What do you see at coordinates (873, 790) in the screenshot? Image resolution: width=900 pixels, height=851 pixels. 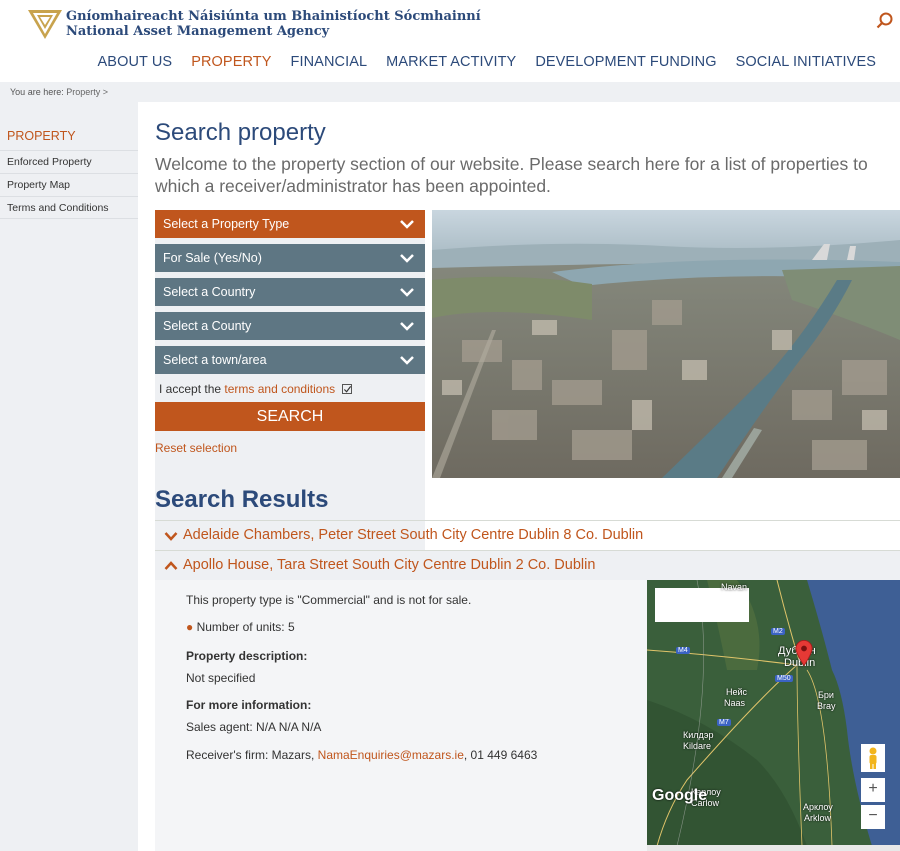 I see `map-zoom-in-button: +` at bounding box center [873, 790].